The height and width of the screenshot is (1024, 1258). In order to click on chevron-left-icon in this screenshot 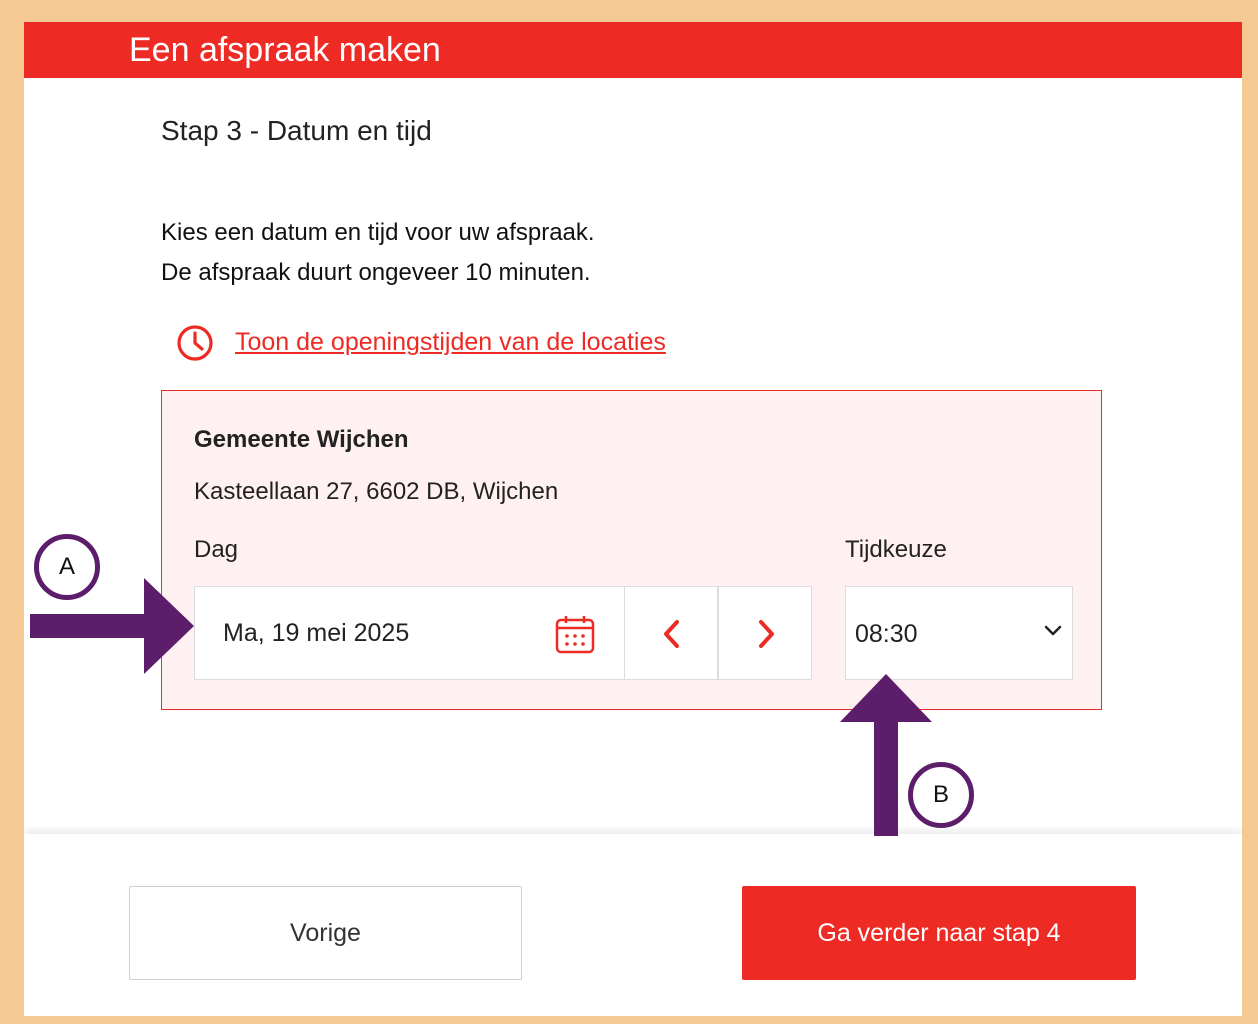, I will do `click(671, 634)`.